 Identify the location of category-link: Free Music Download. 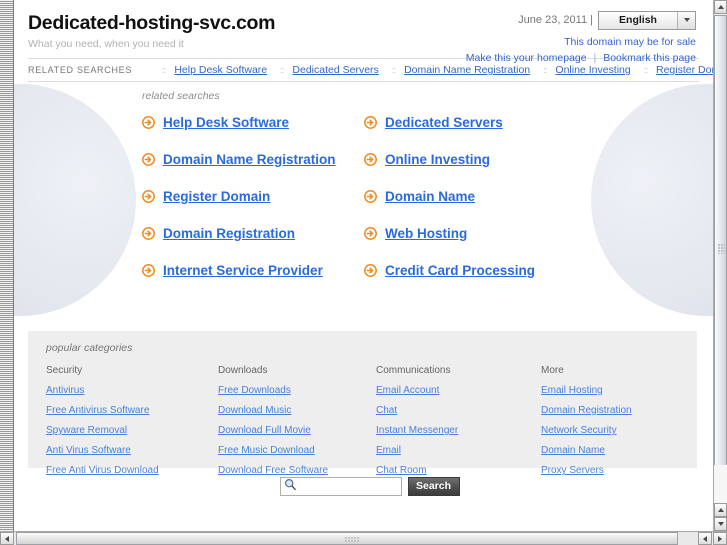
(297, 450).